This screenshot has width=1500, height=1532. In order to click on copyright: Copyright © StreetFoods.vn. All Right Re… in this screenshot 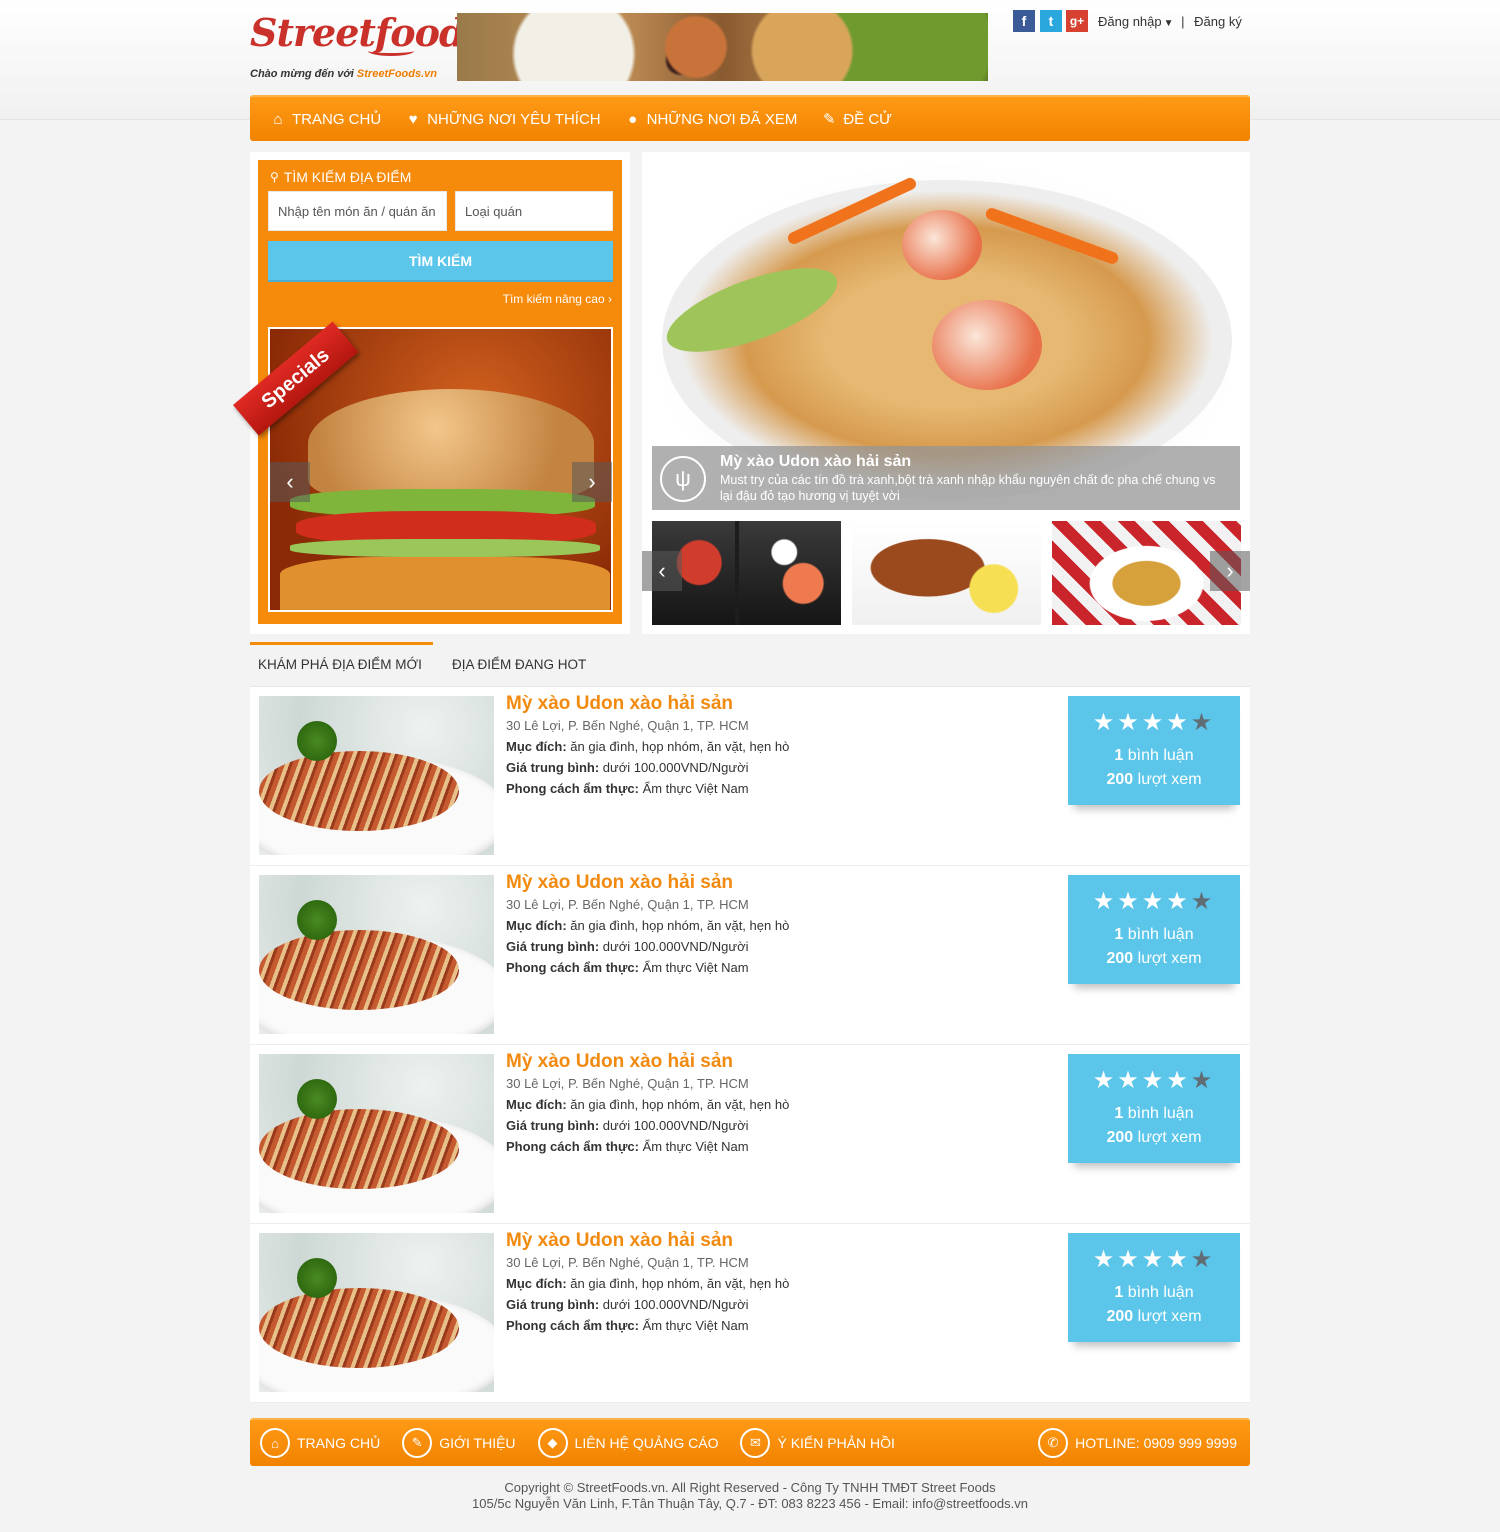, I will do `click(750, 1496)`.